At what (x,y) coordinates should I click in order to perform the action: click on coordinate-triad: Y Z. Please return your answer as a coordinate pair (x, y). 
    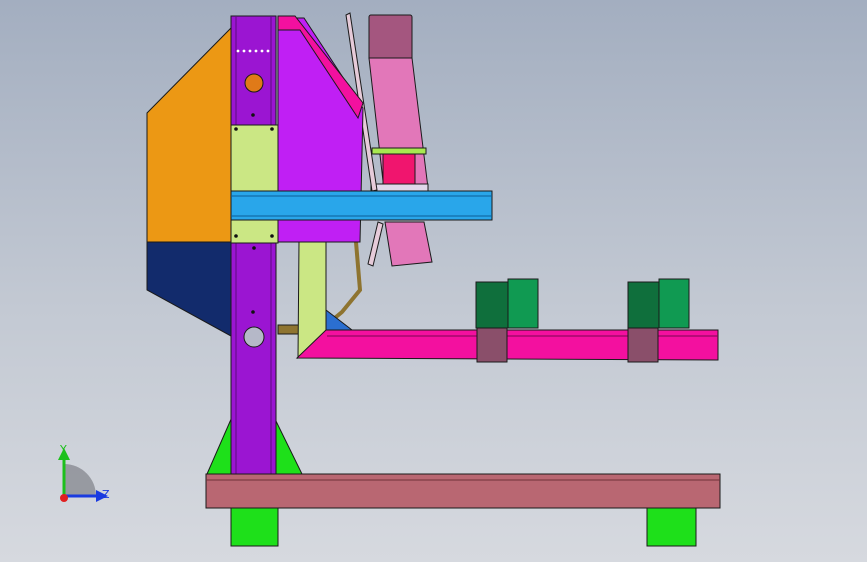
    Looking at the image, I should click on (84, 472).